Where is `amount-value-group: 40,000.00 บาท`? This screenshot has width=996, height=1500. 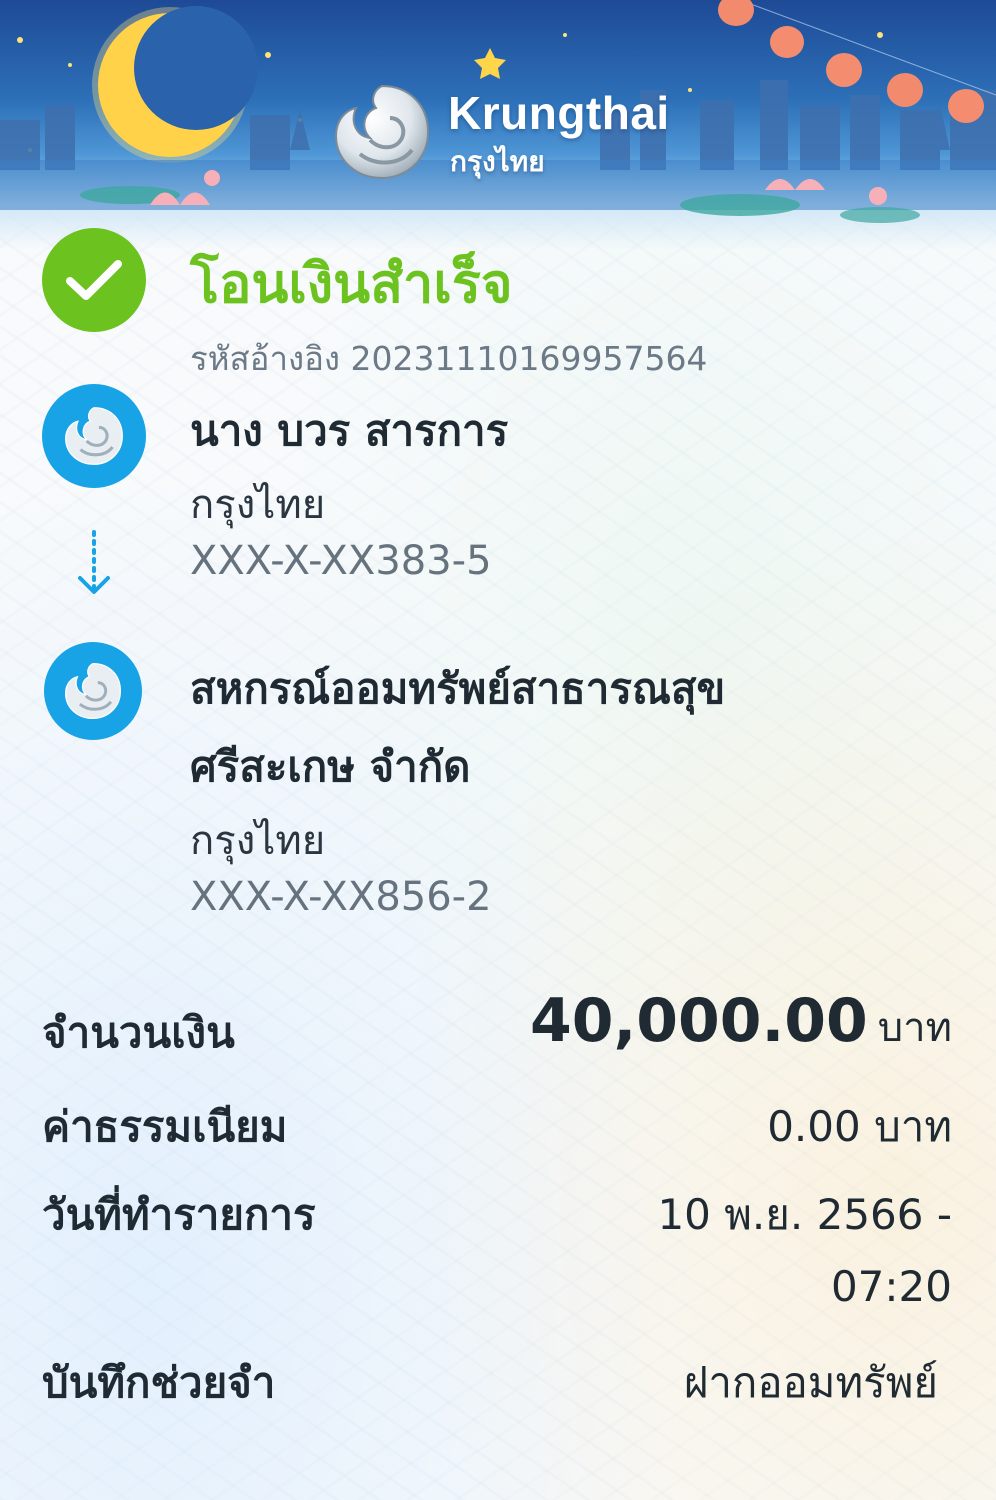
amount-value-group: 40,000.00 บาท is located at coordinates (741, 1022).